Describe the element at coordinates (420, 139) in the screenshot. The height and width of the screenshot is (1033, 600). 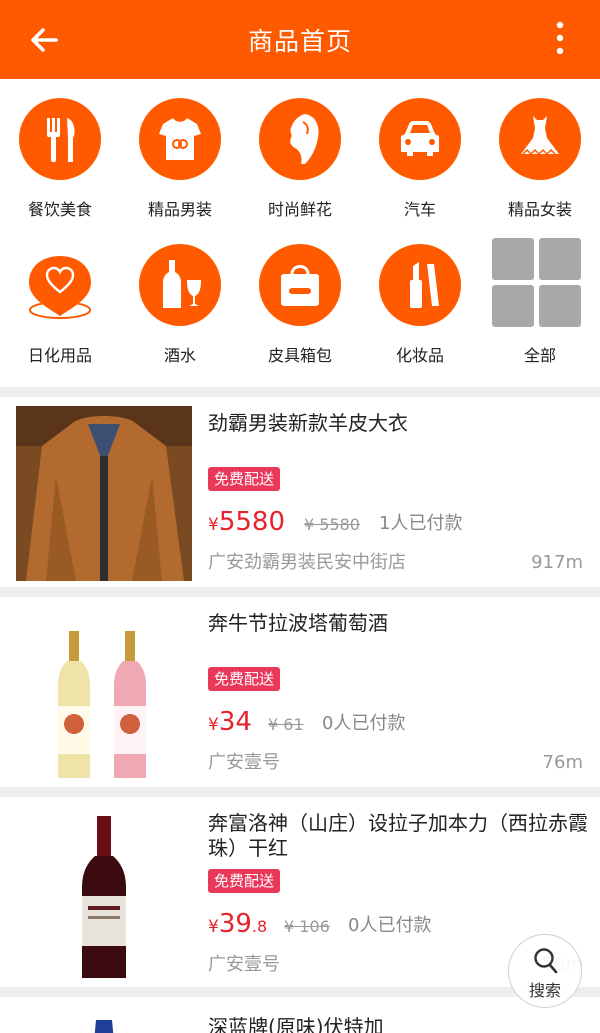
I see `car-icon` at that location.